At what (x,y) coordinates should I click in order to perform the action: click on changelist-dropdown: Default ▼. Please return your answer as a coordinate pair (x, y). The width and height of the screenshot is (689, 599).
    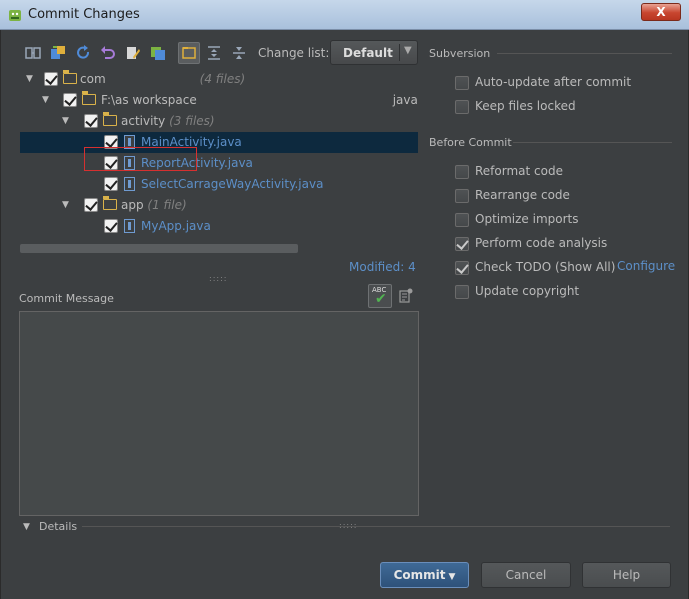
    Looking at the image, I should click on (374, 52).